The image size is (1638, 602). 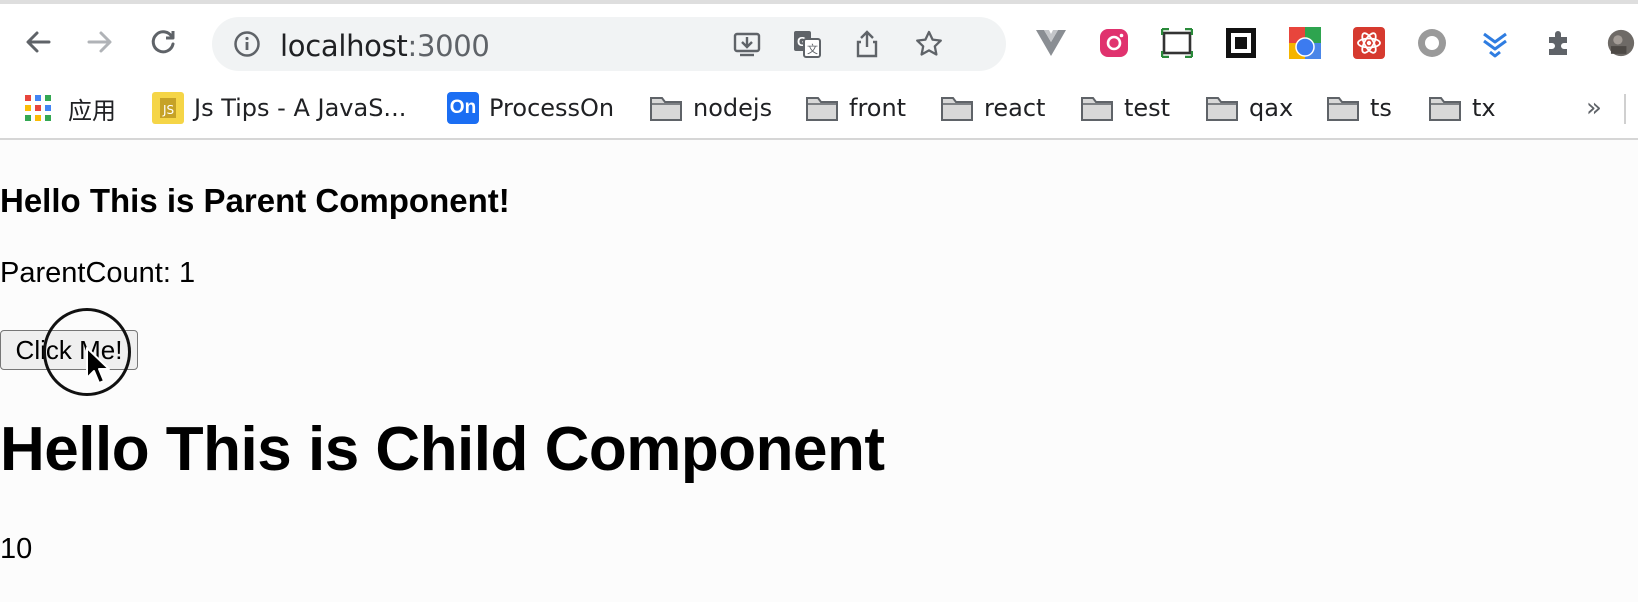 I want to click on translate-icon: G文, so click(x=807, y=44).